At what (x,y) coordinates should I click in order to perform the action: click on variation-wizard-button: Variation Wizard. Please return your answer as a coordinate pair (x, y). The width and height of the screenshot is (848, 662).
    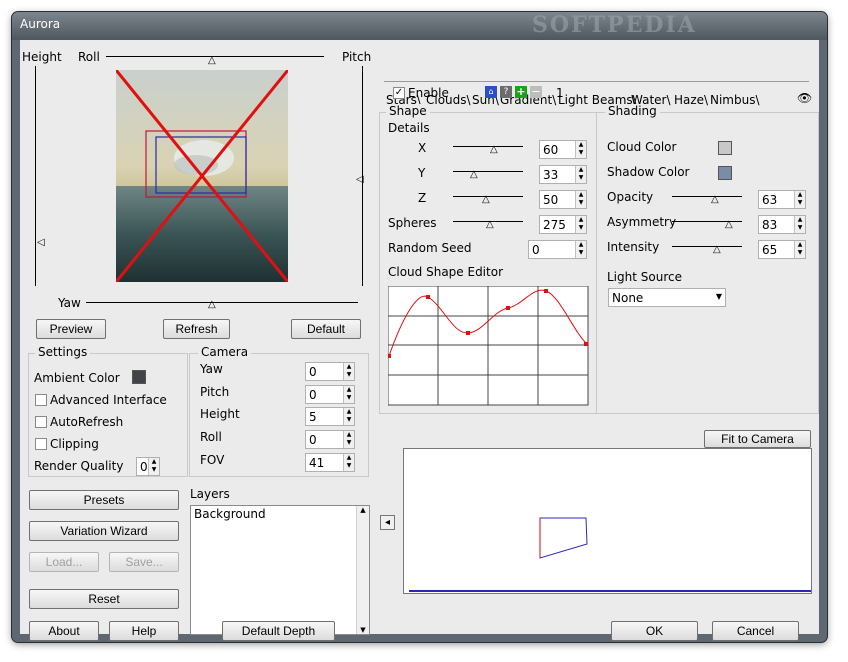
    Looking at the image, I should click on (104, 531).